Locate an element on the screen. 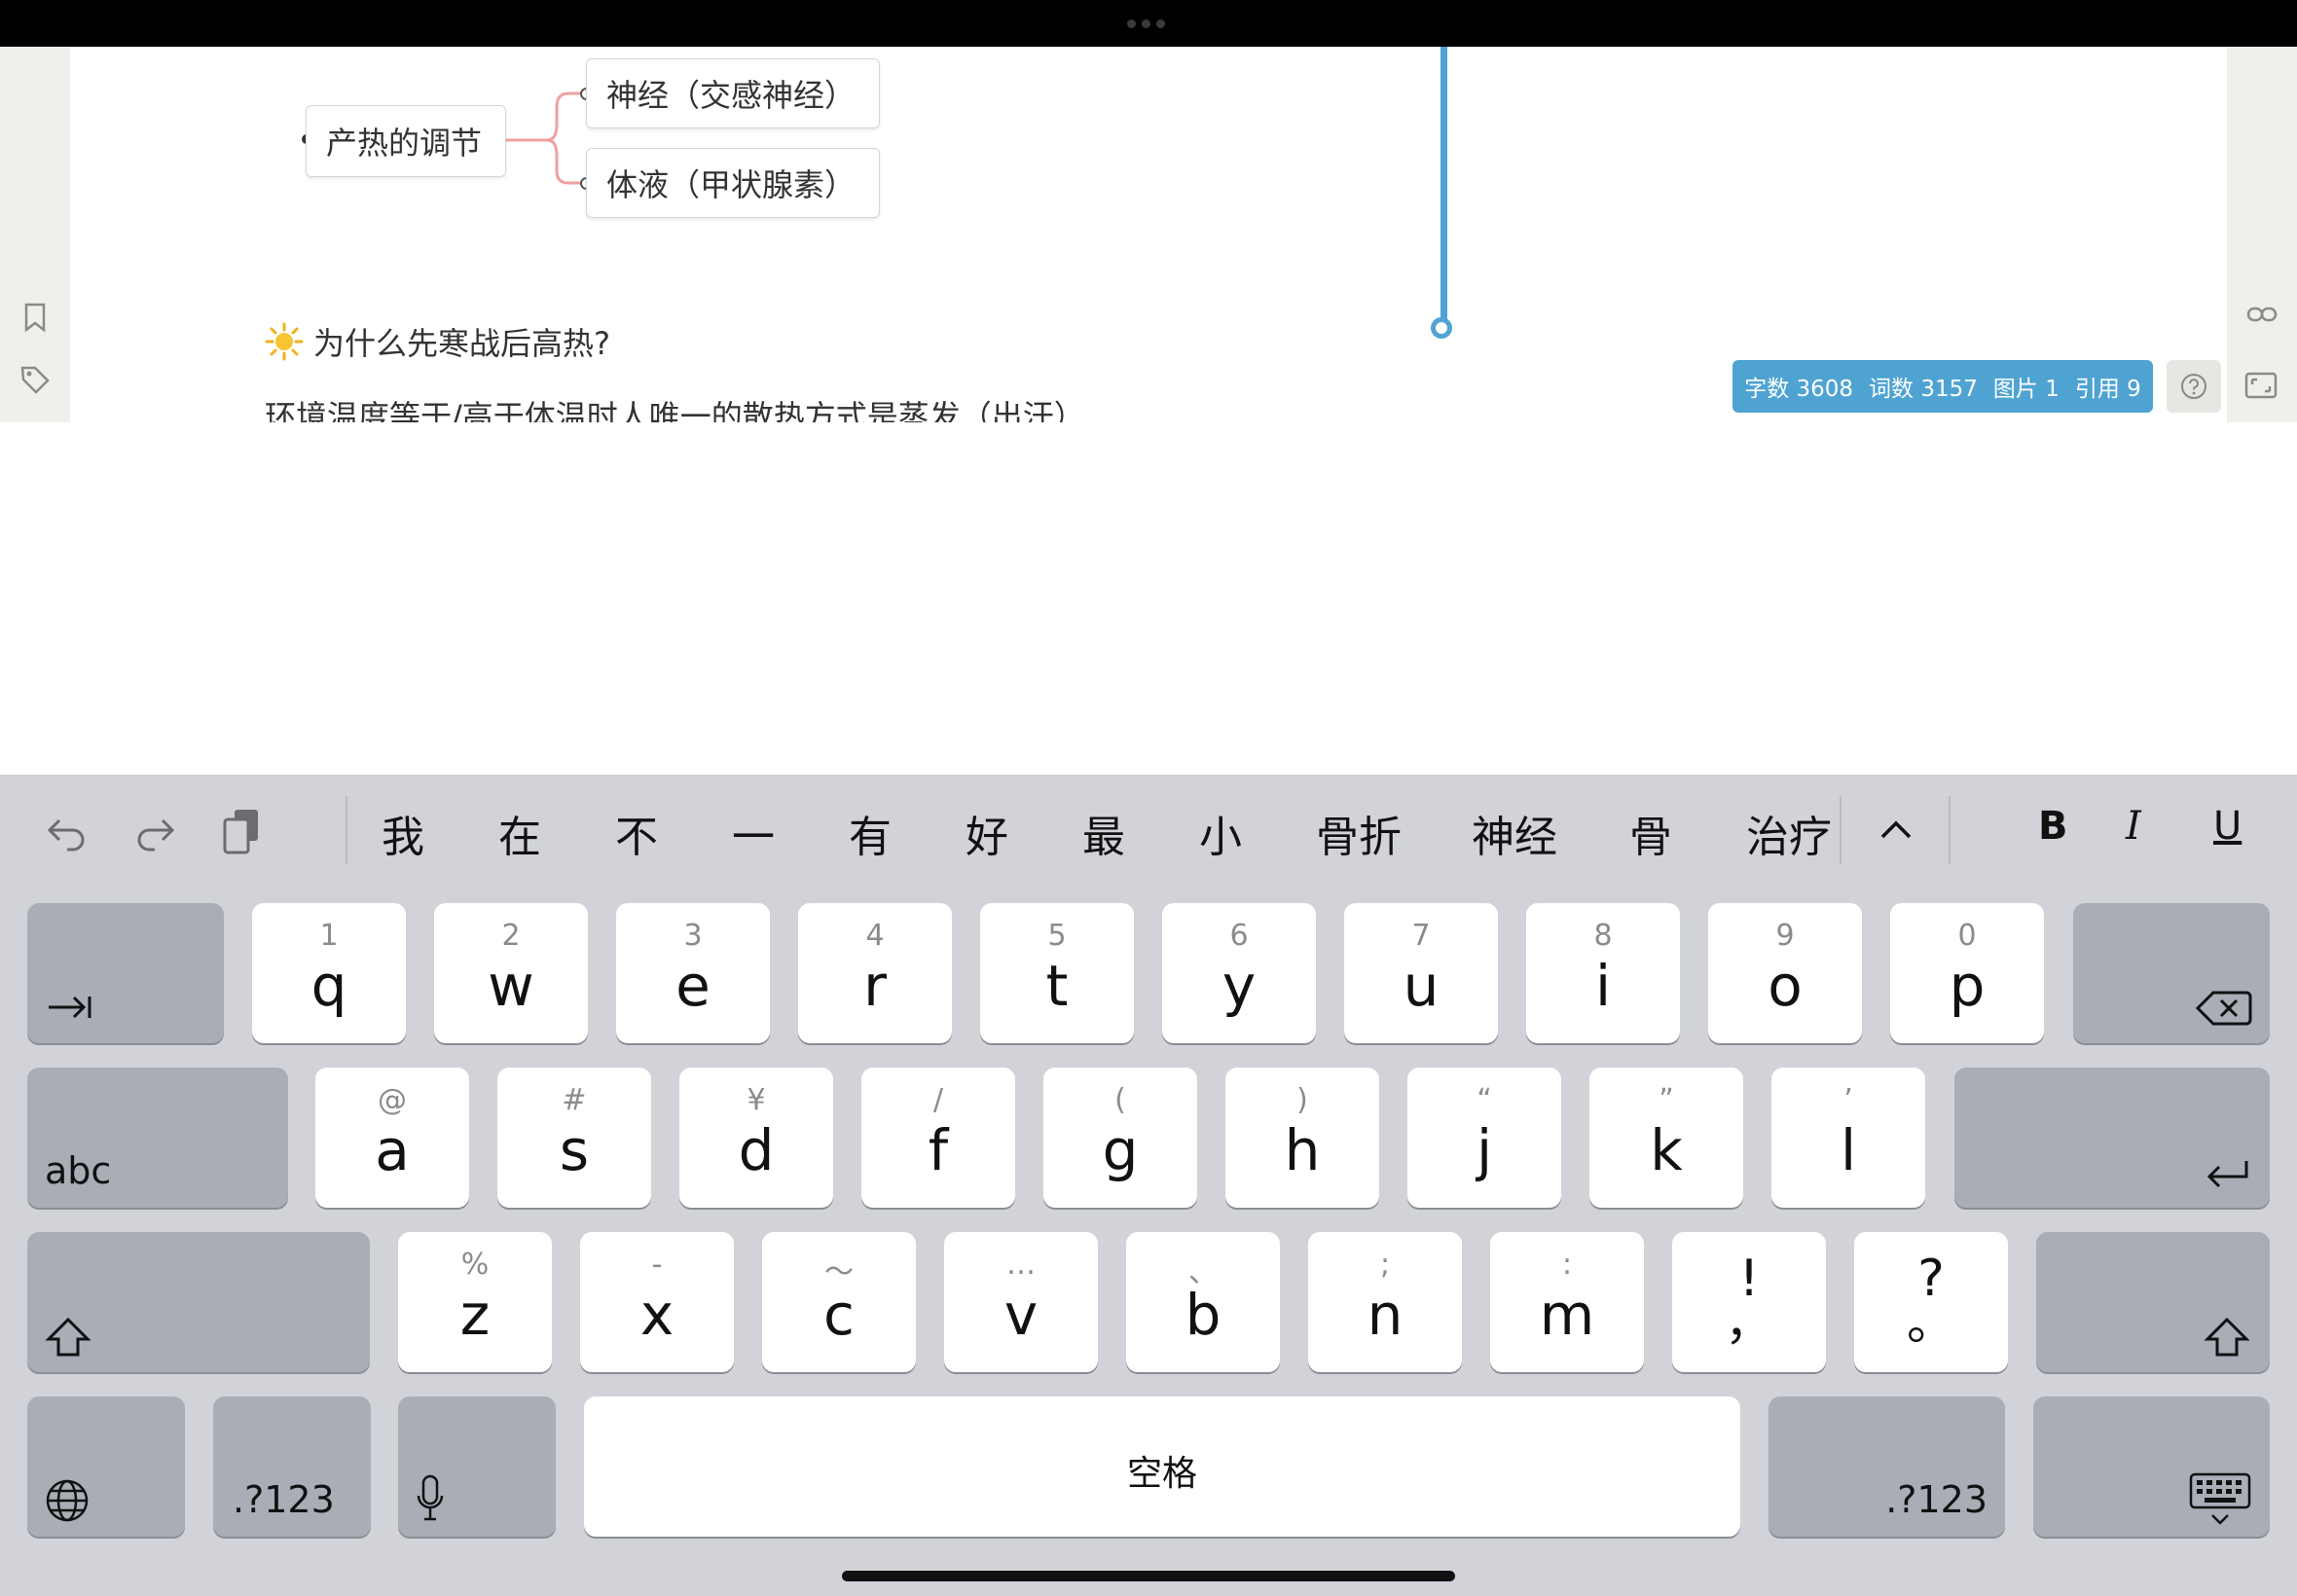  space-key: 空格 is located at coordinates (1162, 1466).